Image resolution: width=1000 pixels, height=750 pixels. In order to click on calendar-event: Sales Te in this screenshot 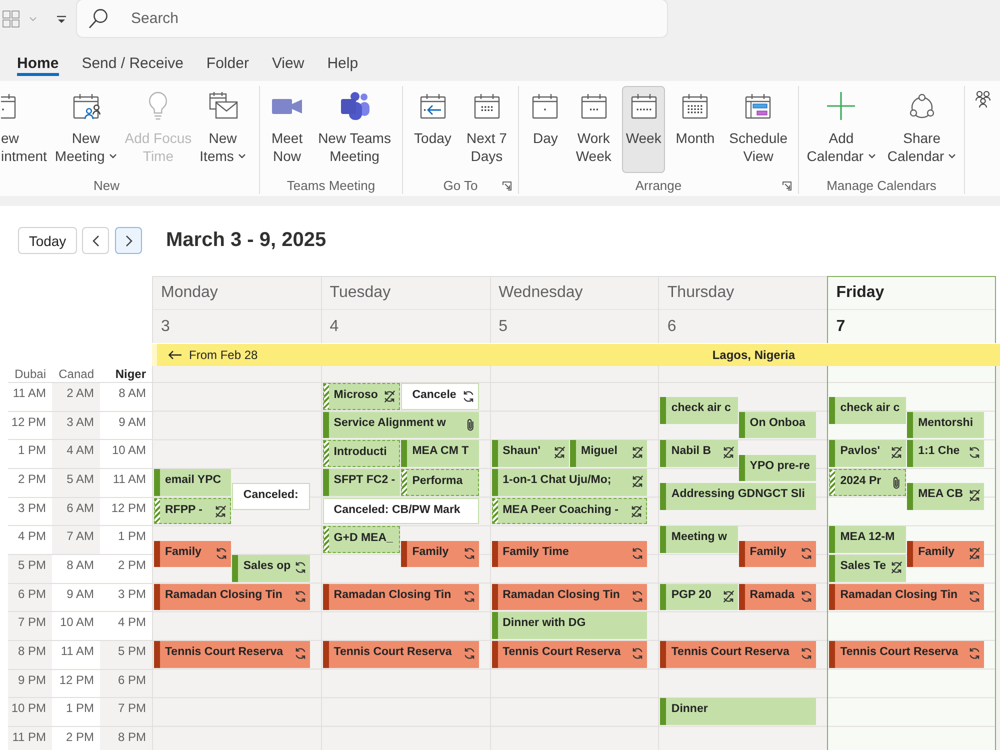, I will do `click(867, 568)`.